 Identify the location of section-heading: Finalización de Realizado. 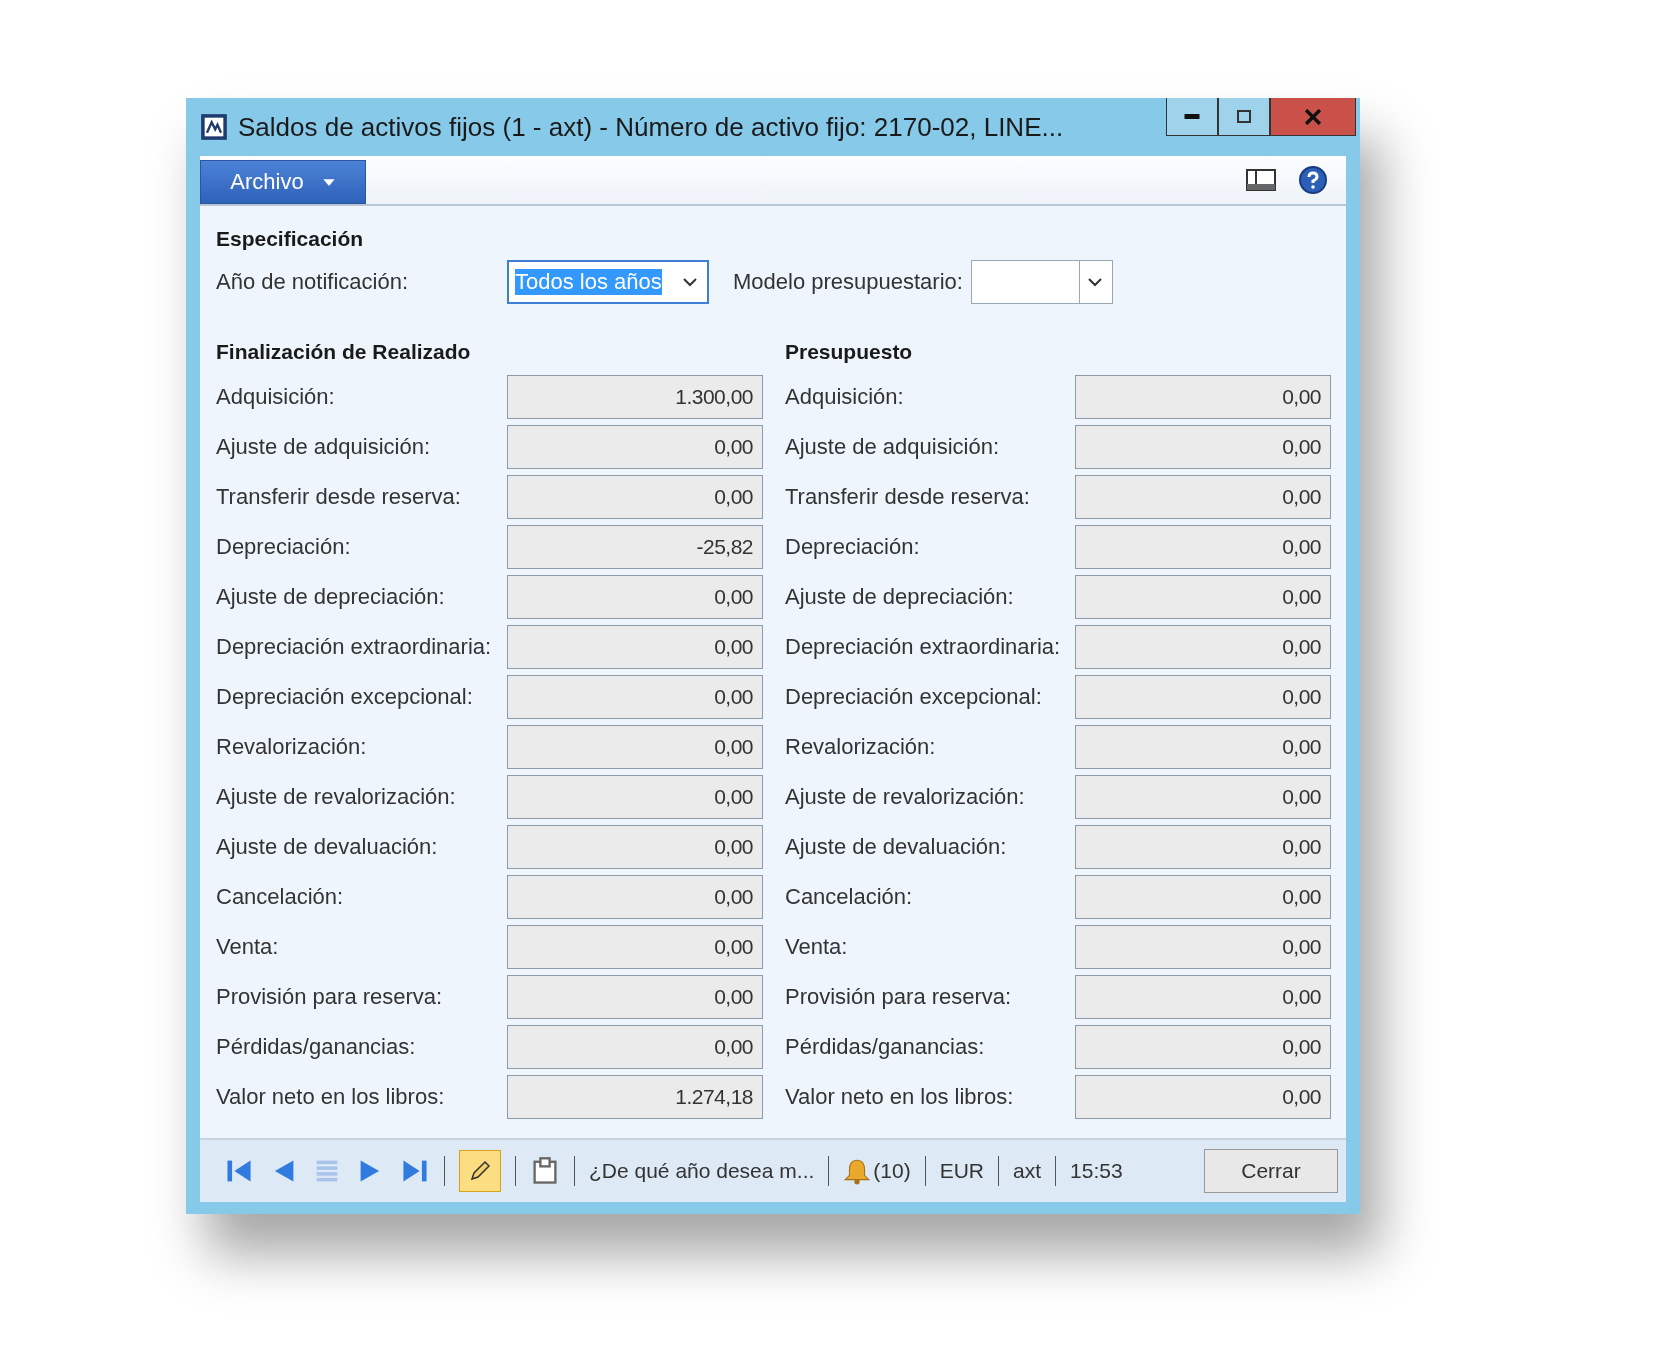
(344, 352).